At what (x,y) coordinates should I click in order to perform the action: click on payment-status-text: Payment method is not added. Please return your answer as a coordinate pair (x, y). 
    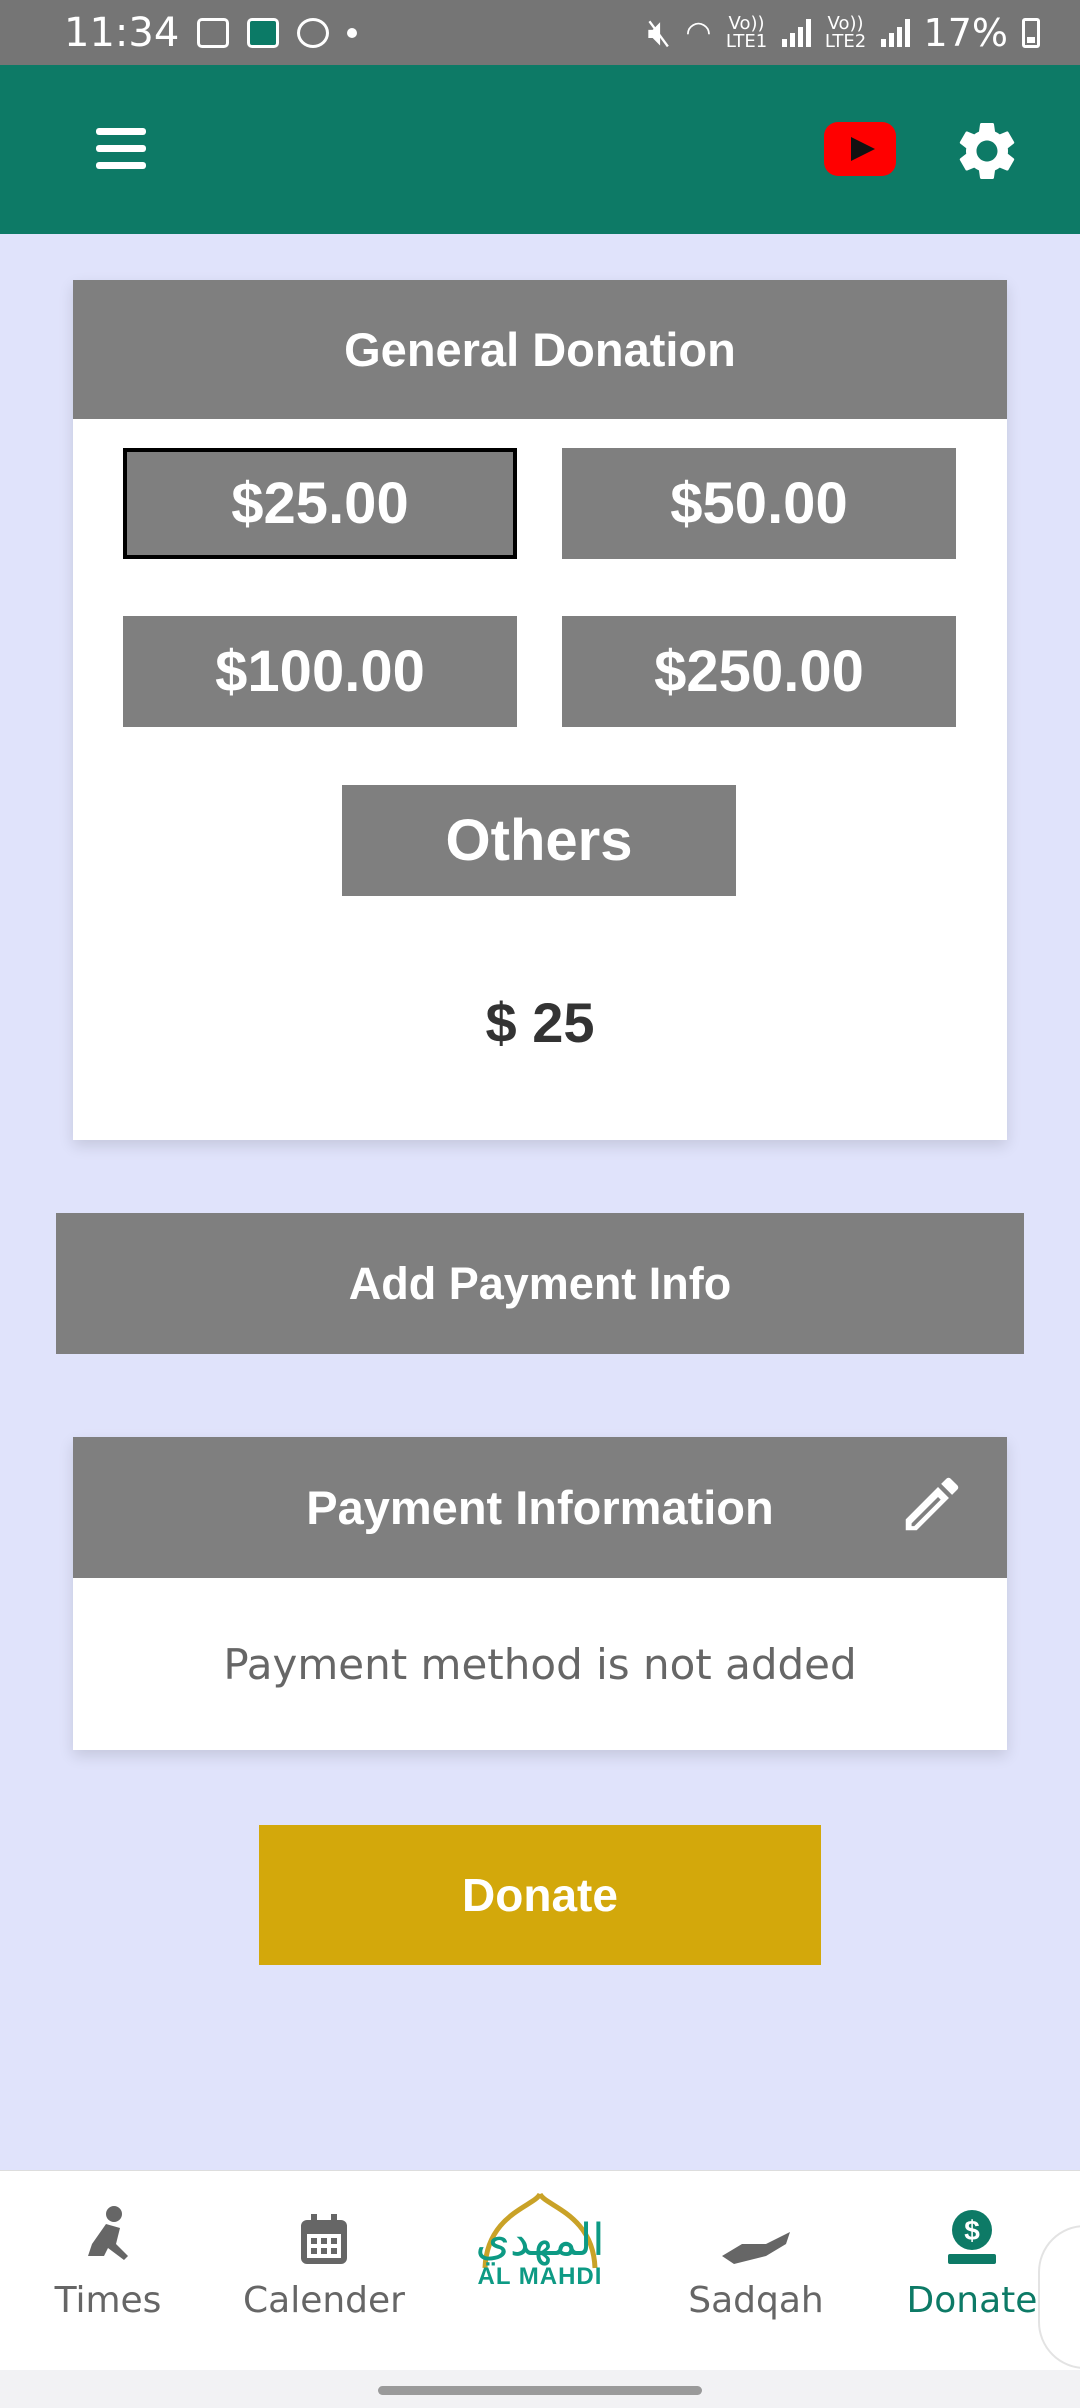
    Looking at the image, I should click on (540, 1664).